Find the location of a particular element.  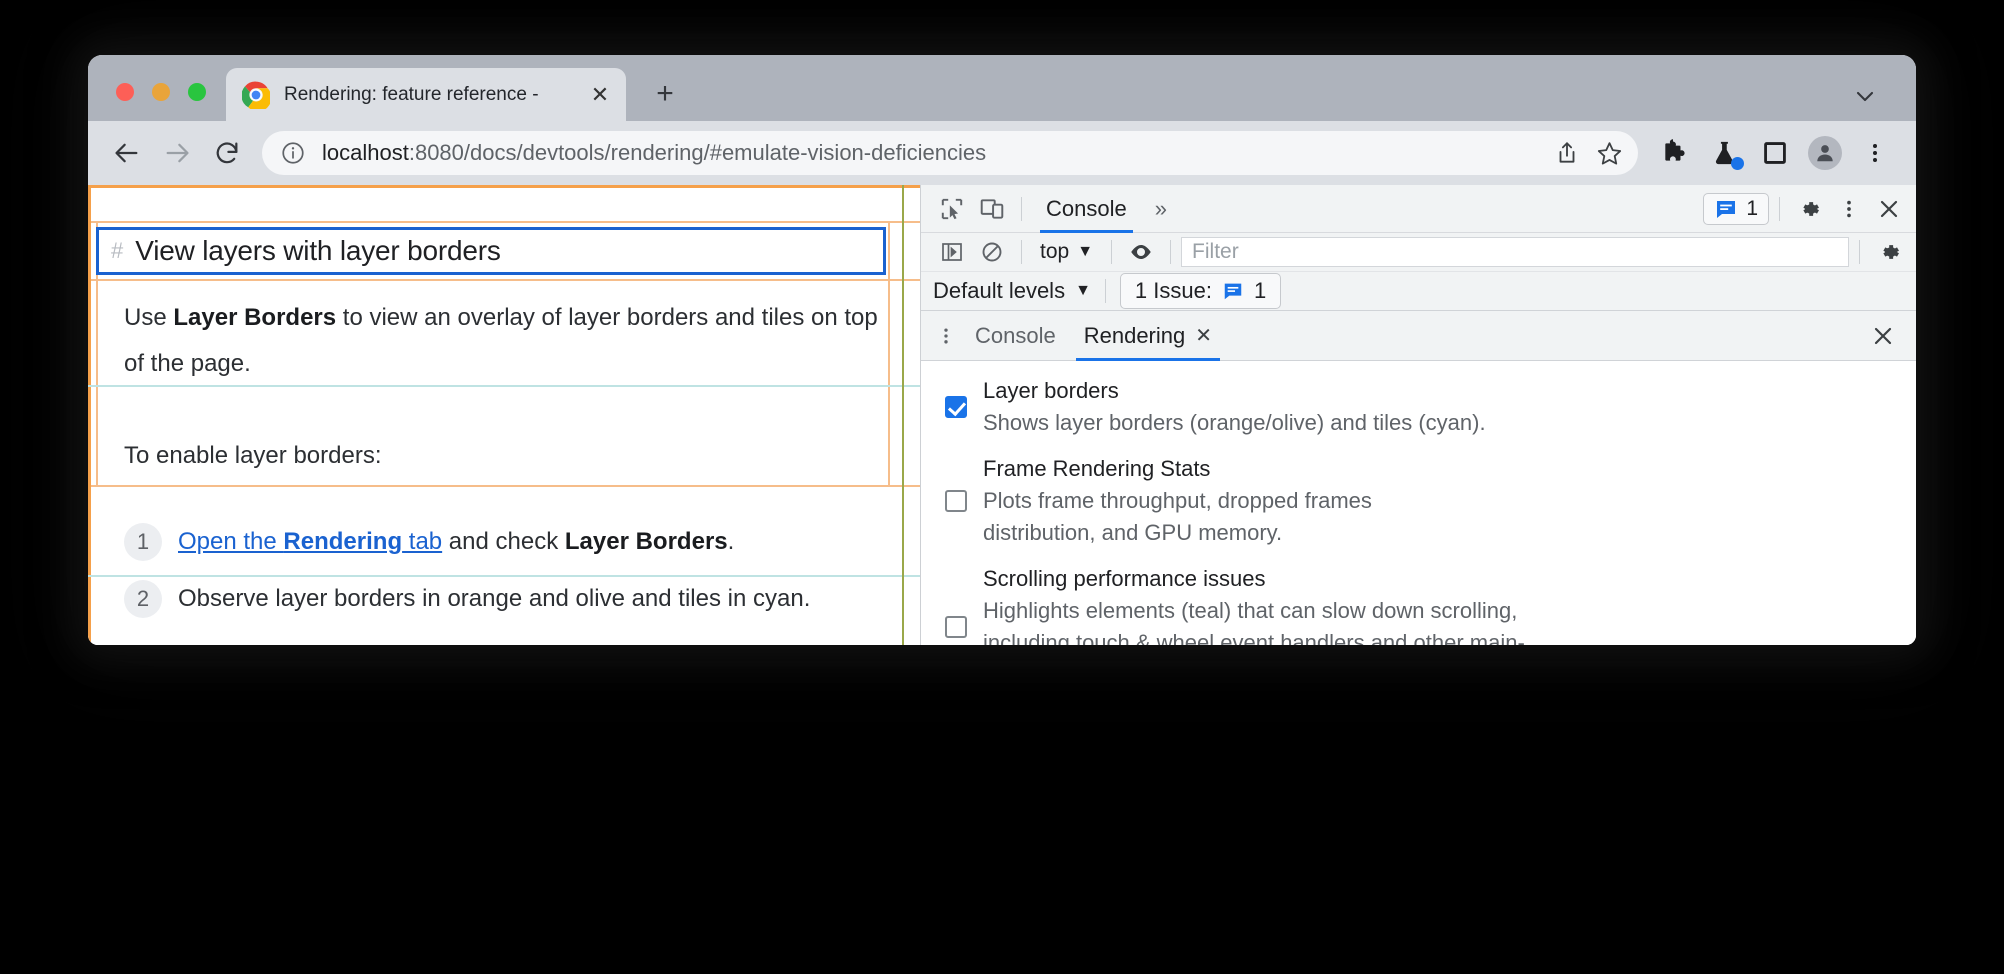

experiments-badge-dot is located at coordinates (1737, 163).